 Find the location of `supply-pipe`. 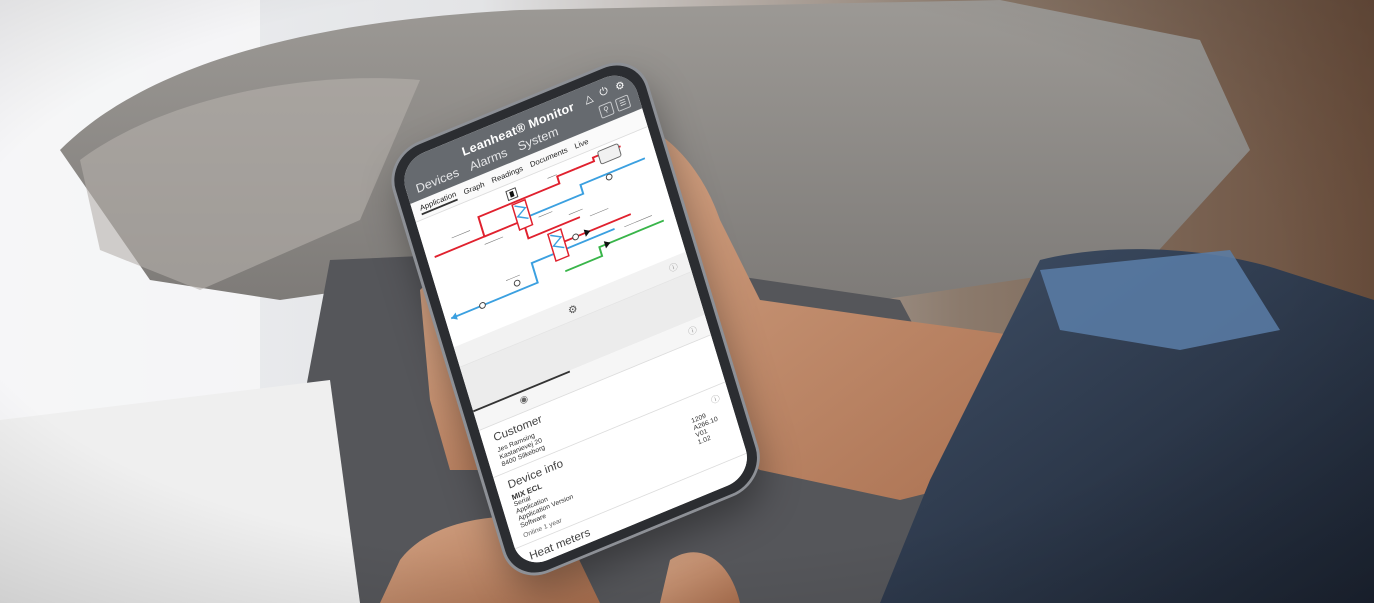

supply-pipe is located at coordinates (594, 229).